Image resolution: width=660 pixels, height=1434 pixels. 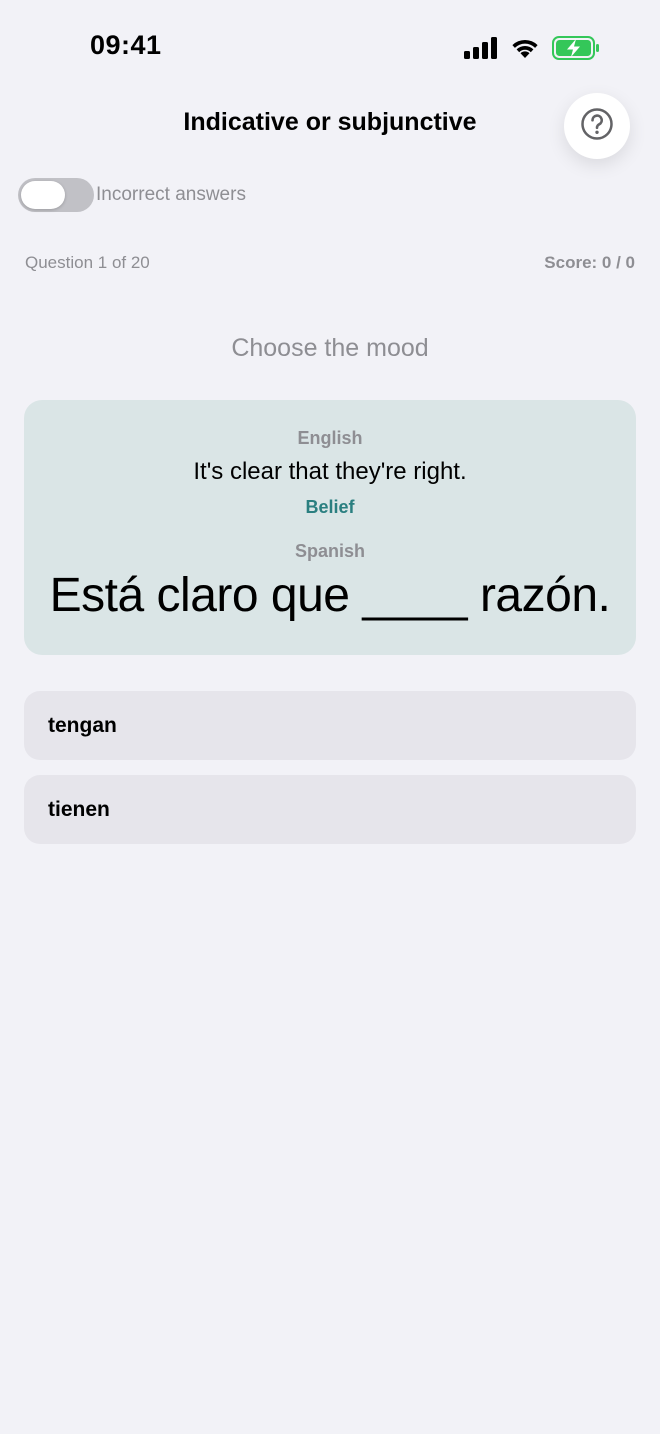 What do you see at coordinates (330, 595) in the screenshot?
I see `spanish-sentence: Está claro que ____ razón.` at bounding box center [330, 595].